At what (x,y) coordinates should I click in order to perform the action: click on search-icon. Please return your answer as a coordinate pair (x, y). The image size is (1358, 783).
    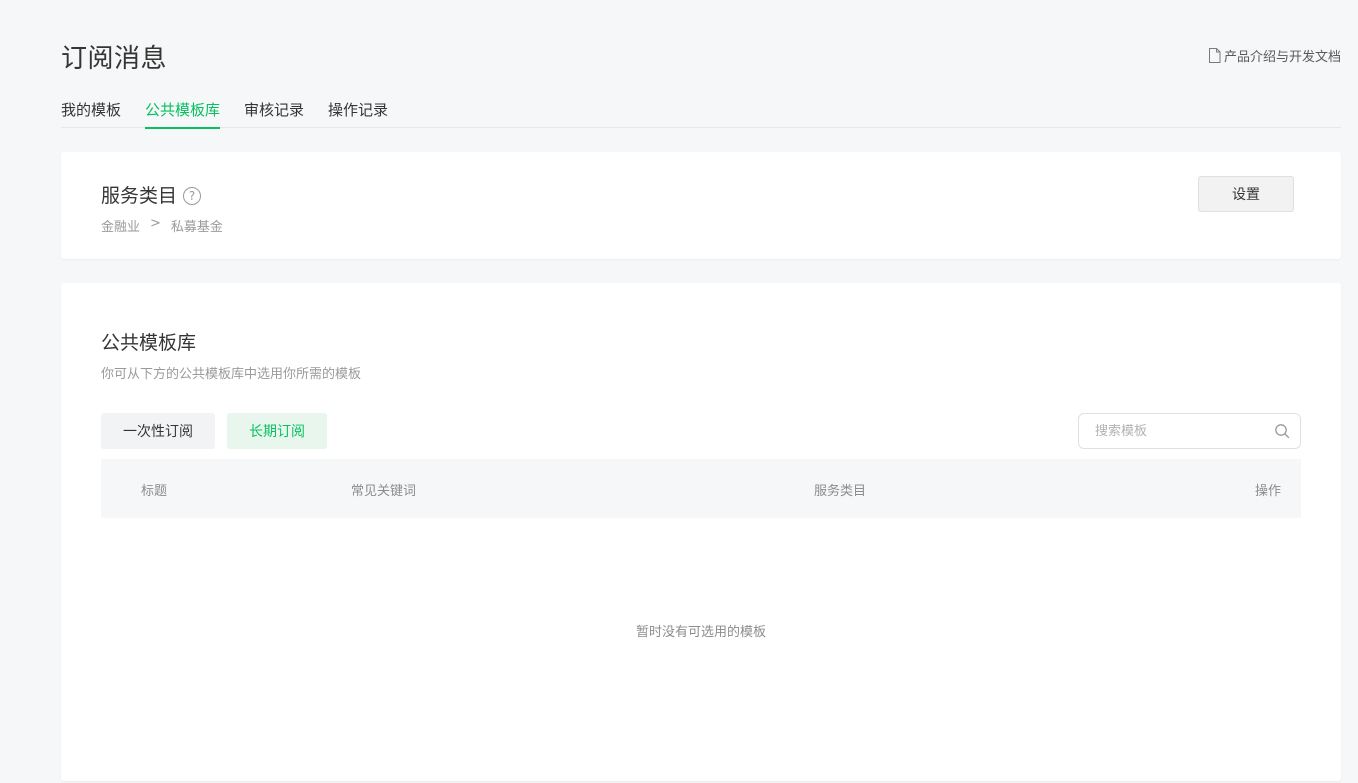
    Looking at the image, I should click on (1282, 431).